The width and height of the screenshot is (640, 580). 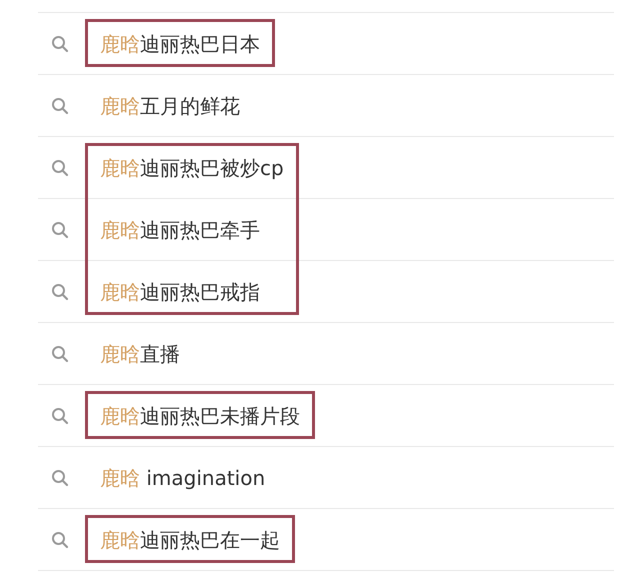 What do you see at coordinates (190, 540) in the screenshot?
I see `suggestion-text: 鹿晗迪丽热巴在一起` at bounding box center [190, 540].